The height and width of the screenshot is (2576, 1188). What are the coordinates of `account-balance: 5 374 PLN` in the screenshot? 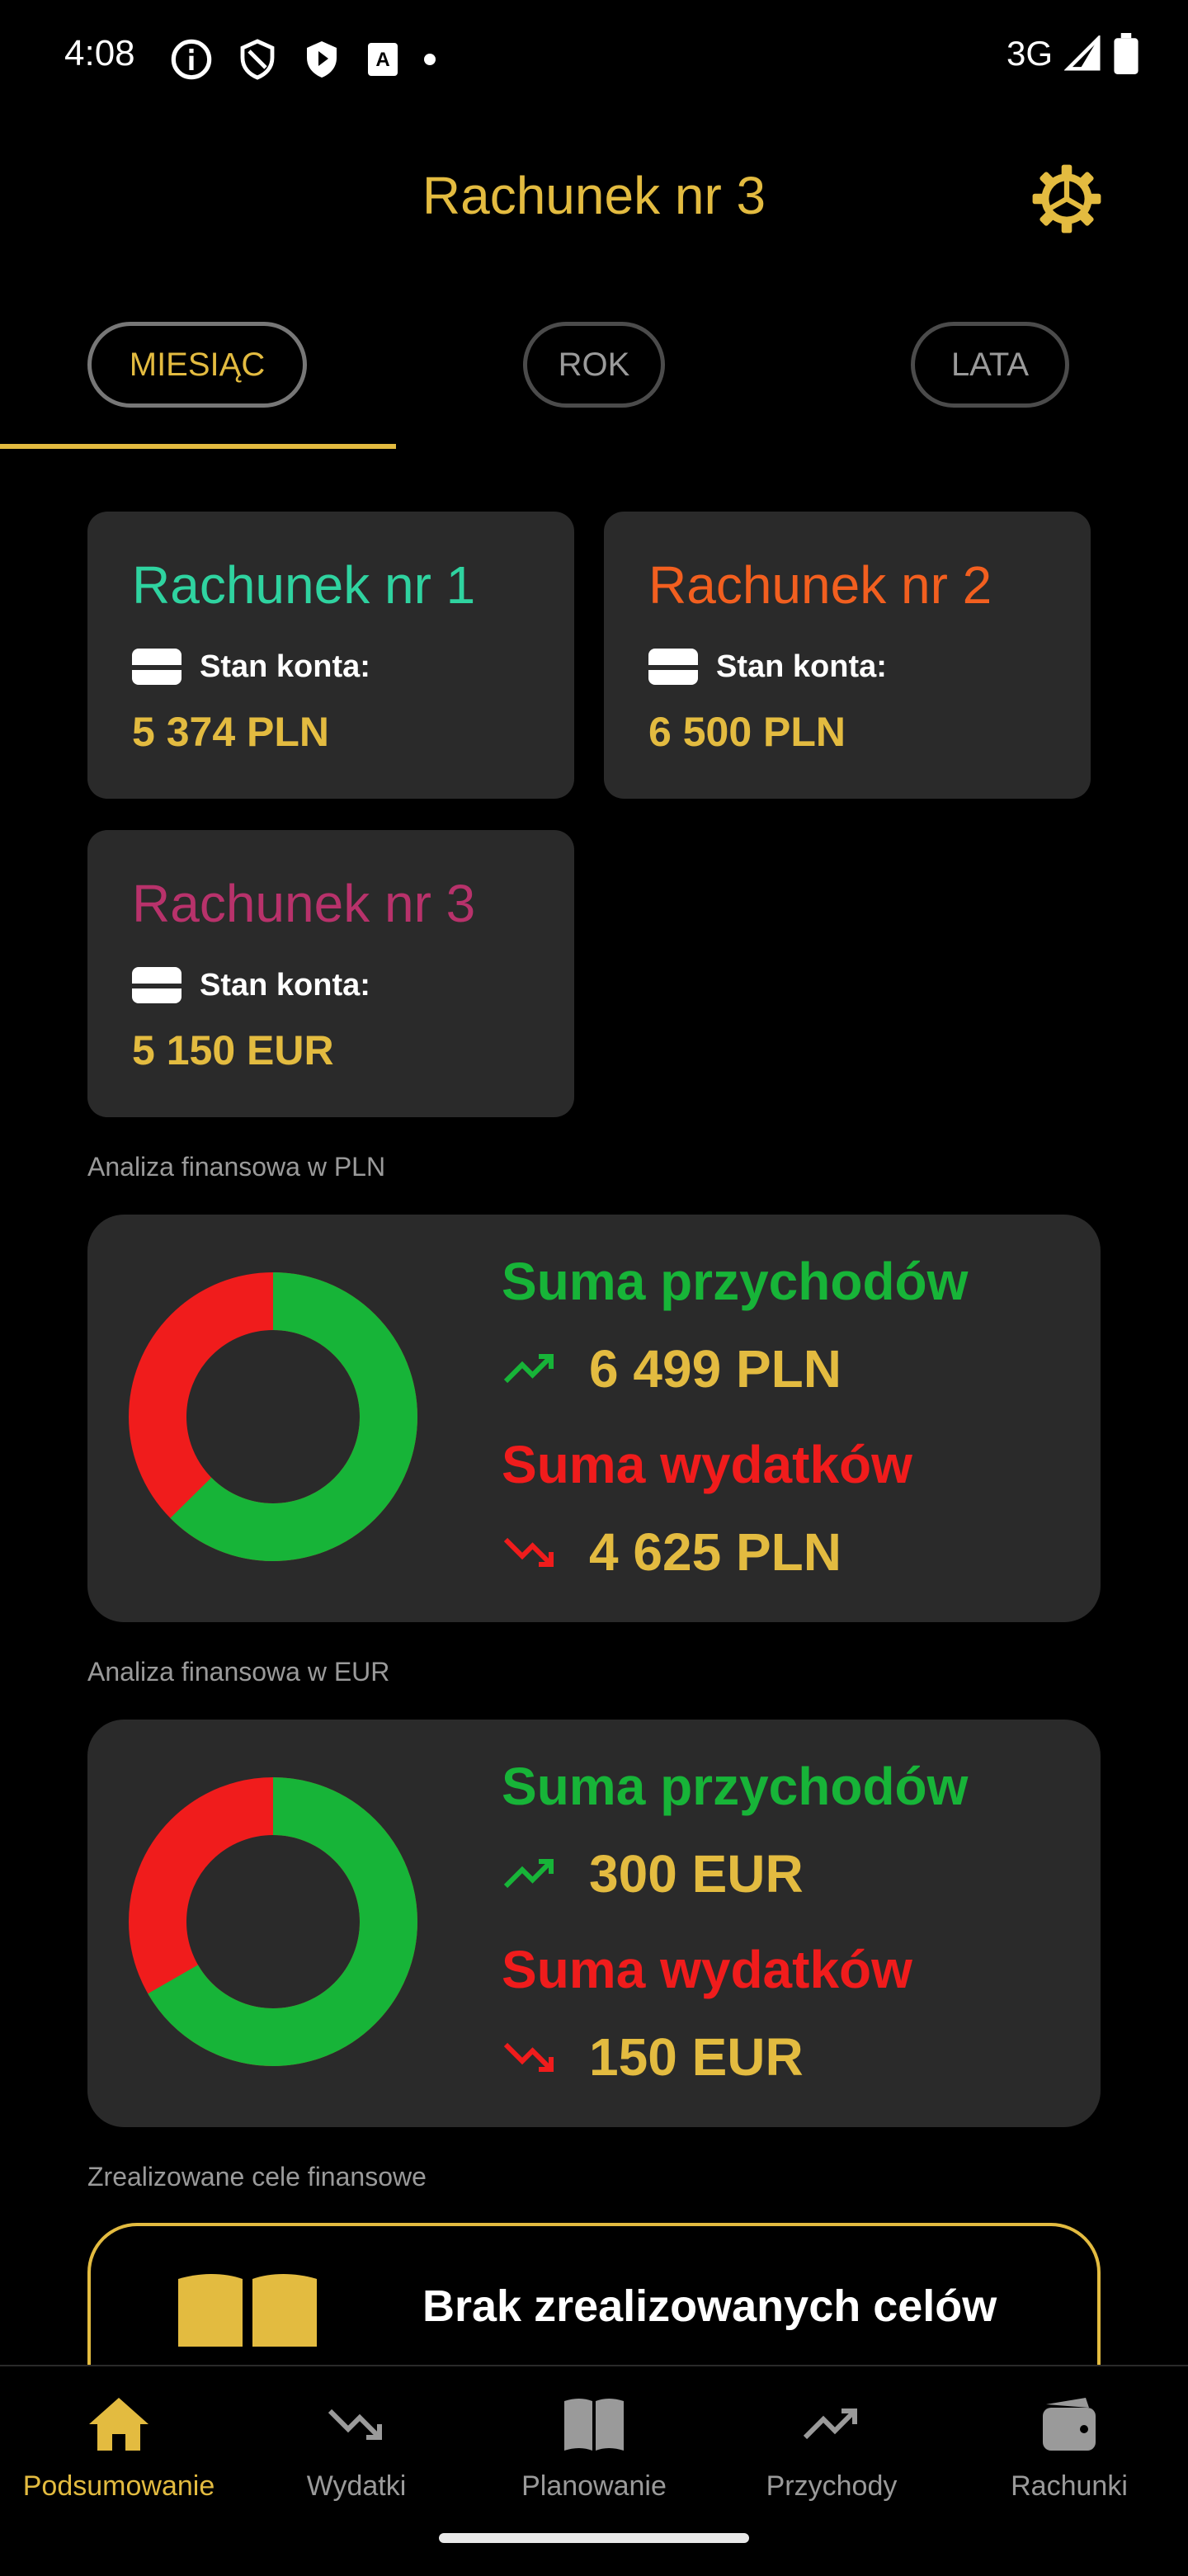 It's located at (231, 732).